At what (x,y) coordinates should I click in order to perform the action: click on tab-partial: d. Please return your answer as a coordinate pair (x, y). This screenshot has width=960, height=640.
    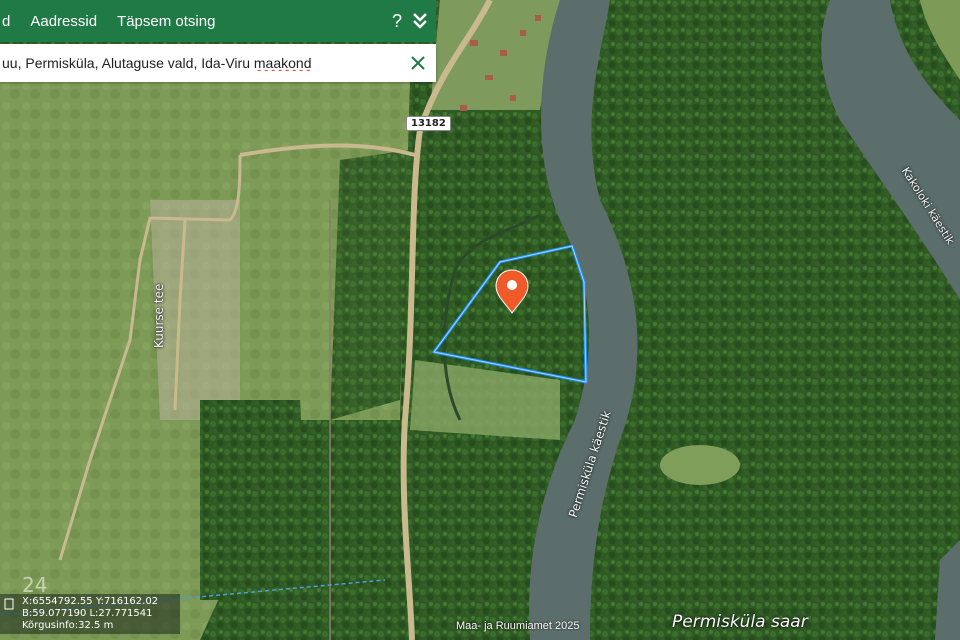
    Looking at the image, I should click on (10, 21).